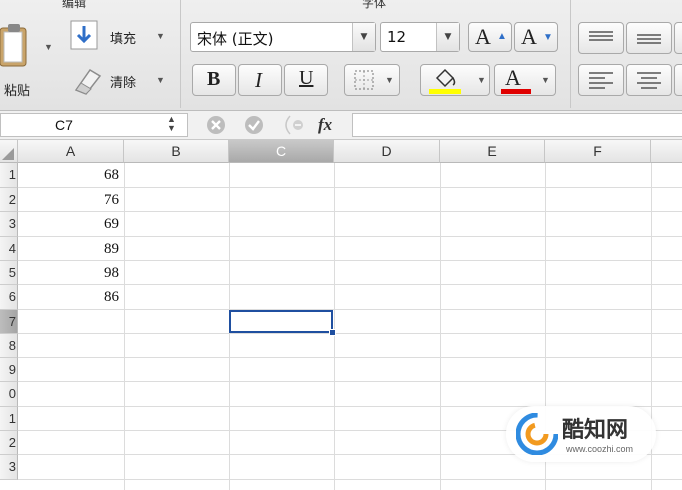  Describe the element at coordinates (71, 224) in the screenshot. I see `cell-a3: 69` at that location.